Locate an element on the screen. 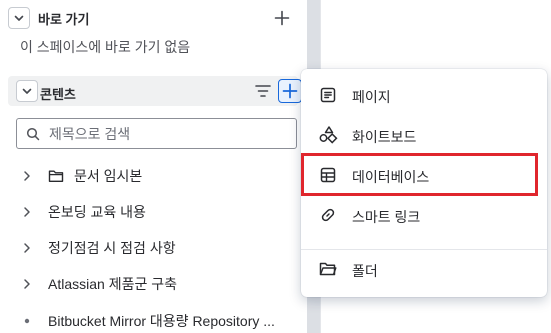 The image size is (551, 333). search-field is located at coordinates (156, 133).